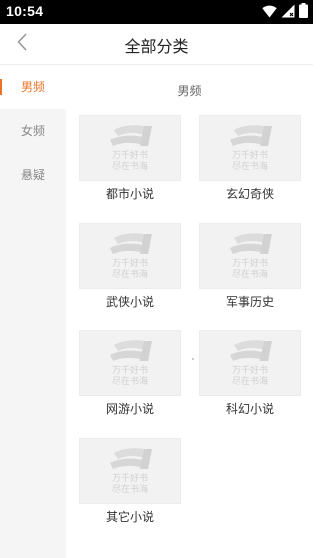  Describe the element at coordinates (1, 87) in the screenshot. I see `active-indicator` at that location.